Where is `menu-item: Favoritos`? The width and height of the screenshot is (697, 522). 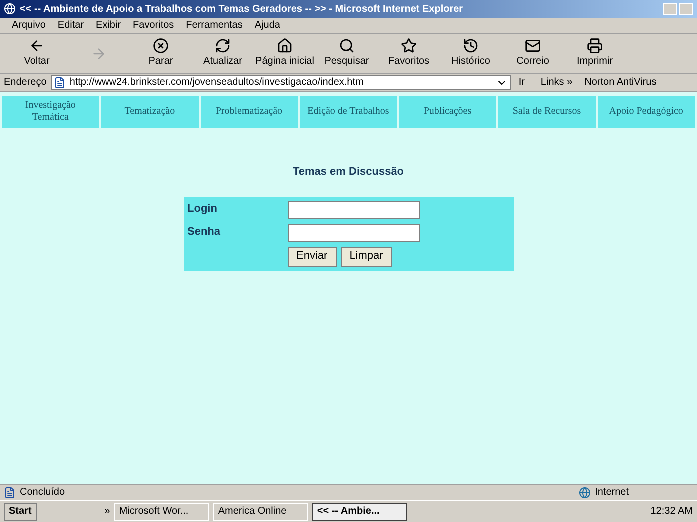
menu-item: Favoritos is located at coordinates (153, 25).